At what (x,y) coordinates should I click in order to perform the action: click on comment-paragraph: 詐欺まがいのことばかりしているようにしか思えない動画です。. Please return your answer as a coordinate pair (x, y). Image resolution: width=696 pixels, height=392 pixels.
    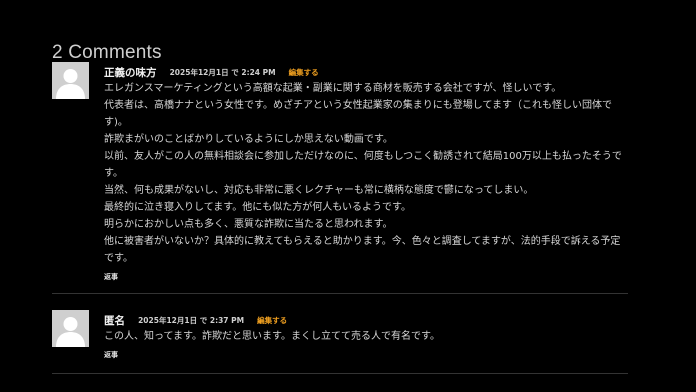
    Looking at the image, I should click on (248, 139).